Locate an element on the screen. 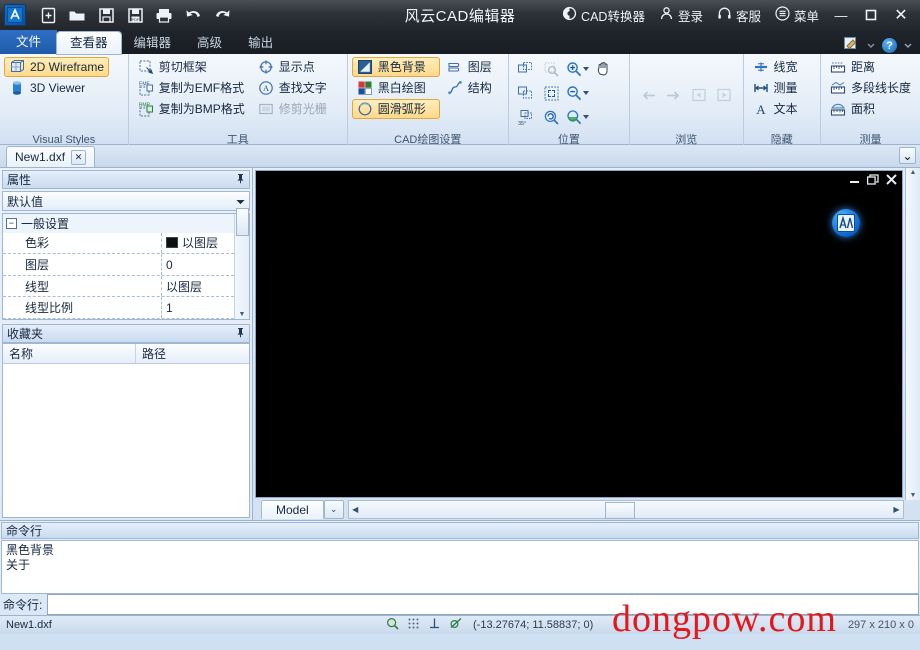 This screenshot has height=650, width=920. property-row-linetype: 线型 以图层 is located at coordinates (118, 286).